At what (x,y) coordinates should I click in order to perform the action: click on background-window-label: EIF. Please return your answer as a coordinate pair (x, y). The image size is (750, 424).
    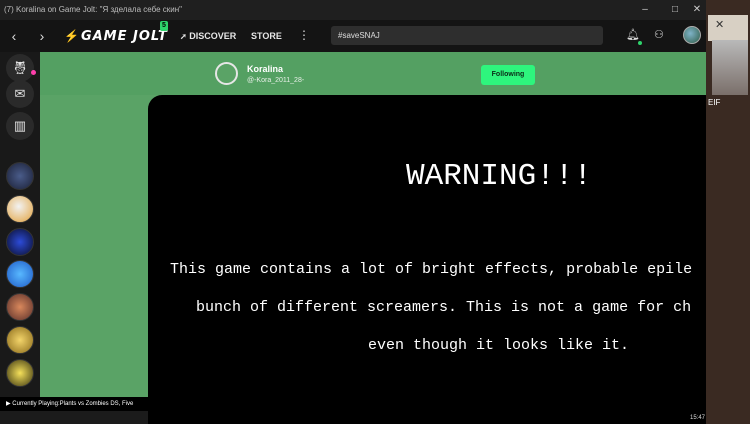
    Looking at the image, I should click on (714, 102).